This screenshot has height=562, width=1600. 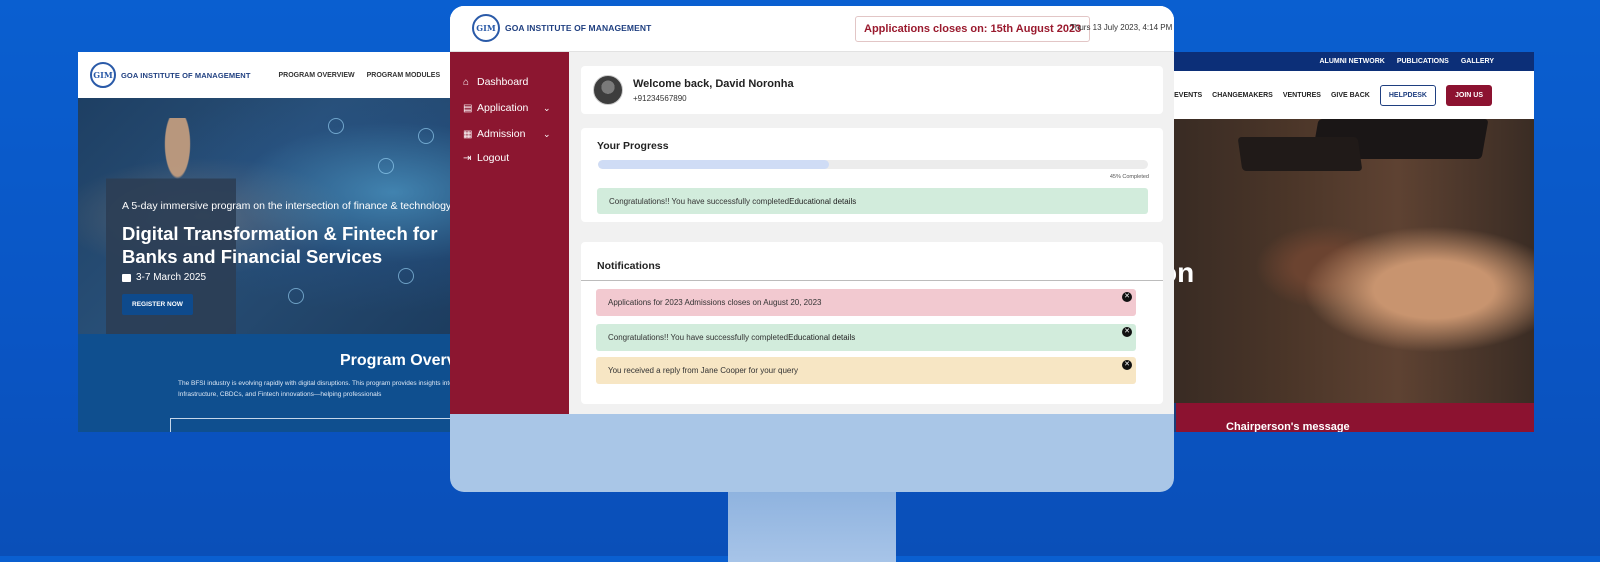 What do you see at coordinates (503, 82) in the screenshot?
I see `sidebar-item-label: Dashboard` at bounding box center [503, 82].